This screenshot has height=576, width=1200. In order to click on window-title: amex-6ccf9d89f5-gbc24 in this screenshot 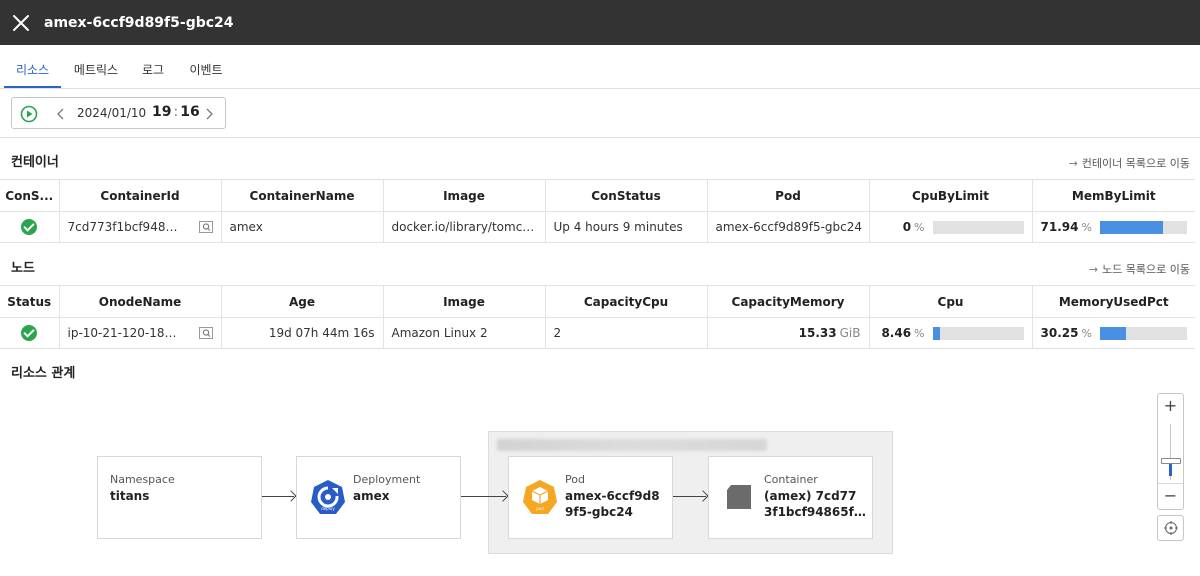, I will do `click(139, 22)`.